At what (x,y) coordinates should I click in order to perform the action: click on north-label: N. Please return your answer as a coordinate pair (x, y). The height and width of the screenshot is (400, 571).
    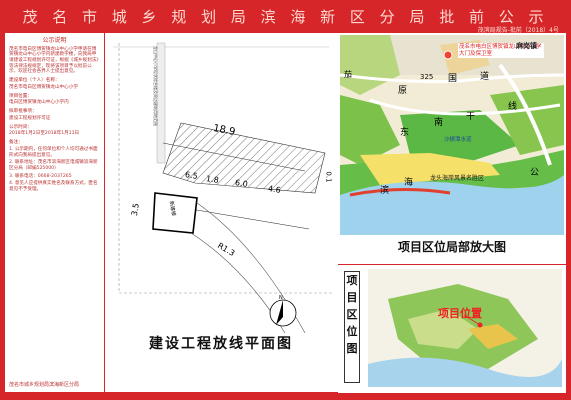
    Looking at the image, I should click on (281, 298).